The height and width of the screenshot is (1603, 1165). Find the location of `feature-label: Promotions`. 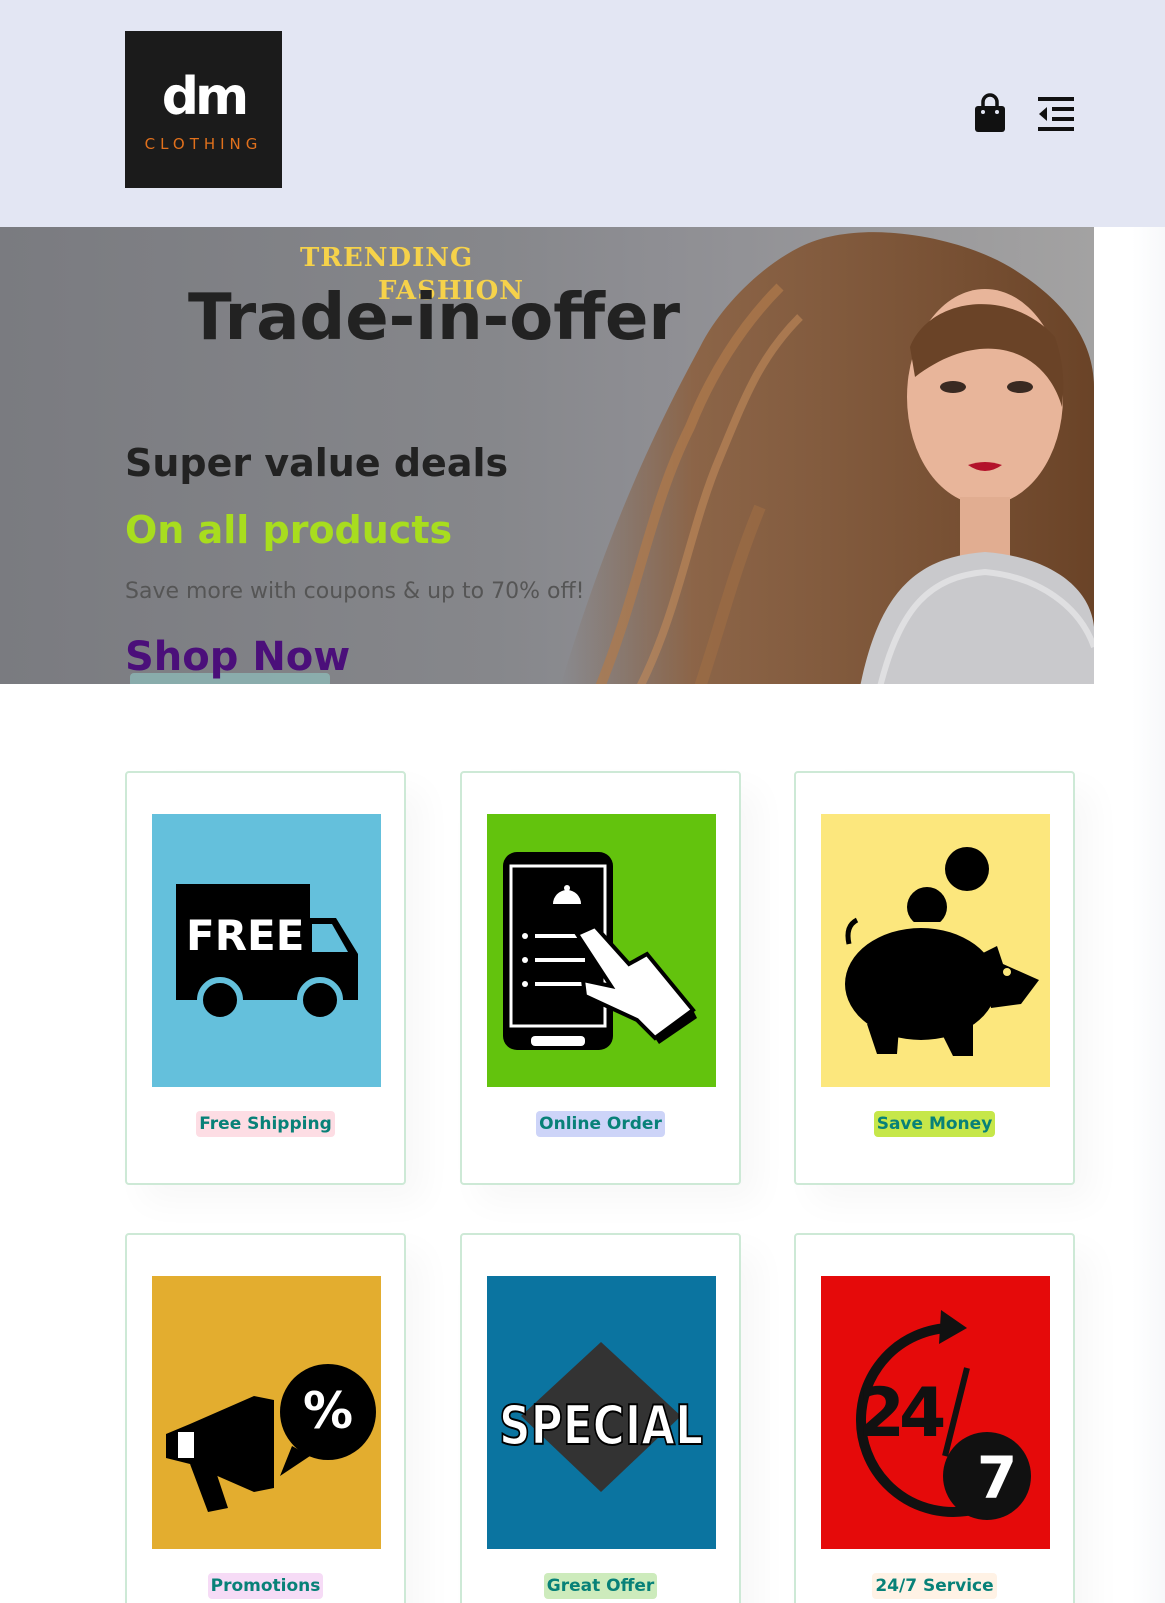

feature-label: Promotions is located at coordinates (265, 1586).